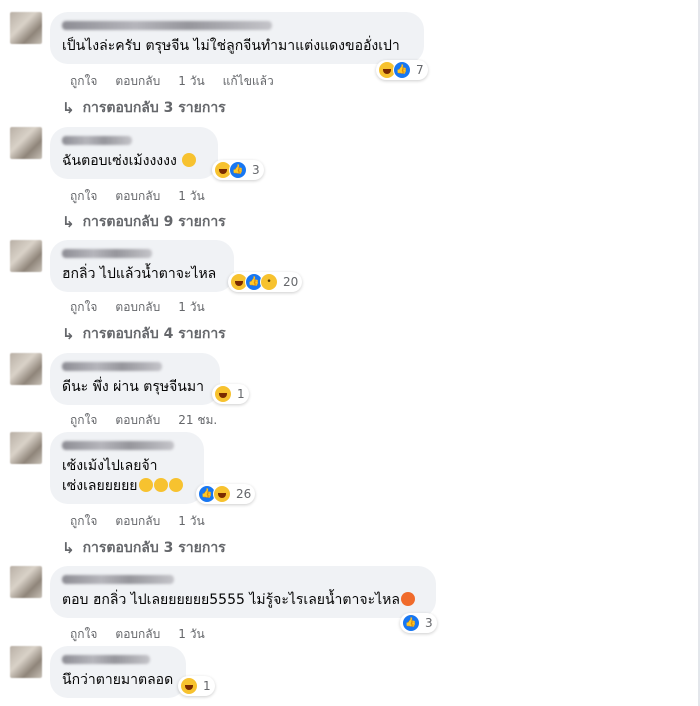 The height and width of the screenshot is (706, 700). I want to click on comment-bubble: นึกว่าตายมาตลอด, so click(118, 672).